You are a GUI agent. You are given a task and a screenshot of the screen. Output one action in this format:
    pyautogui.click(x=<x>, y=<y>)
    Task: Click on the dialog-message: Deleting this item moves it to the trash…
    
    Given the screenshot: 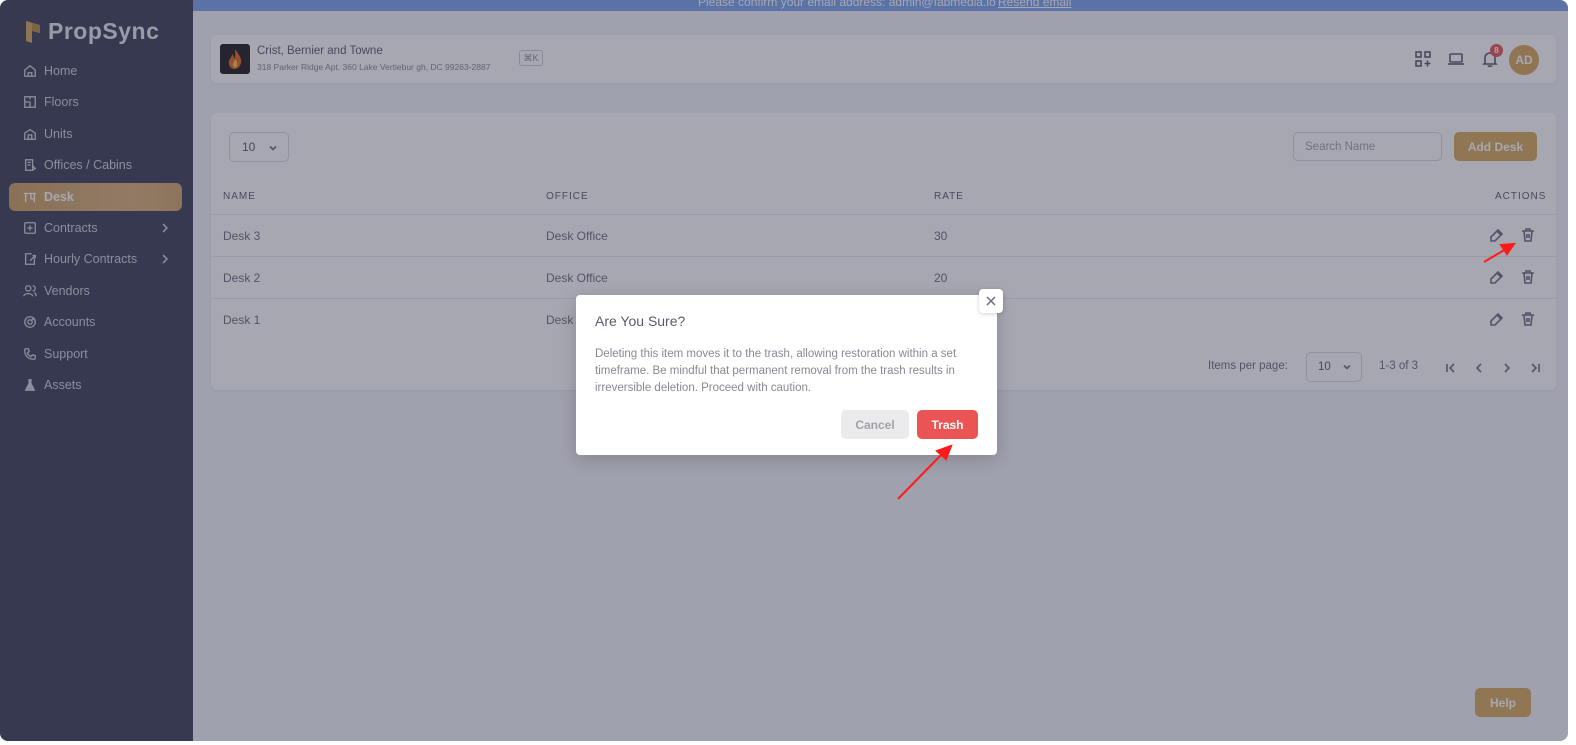 What is the action you would take?
    pyautogui.click(x=776, y=371)
    